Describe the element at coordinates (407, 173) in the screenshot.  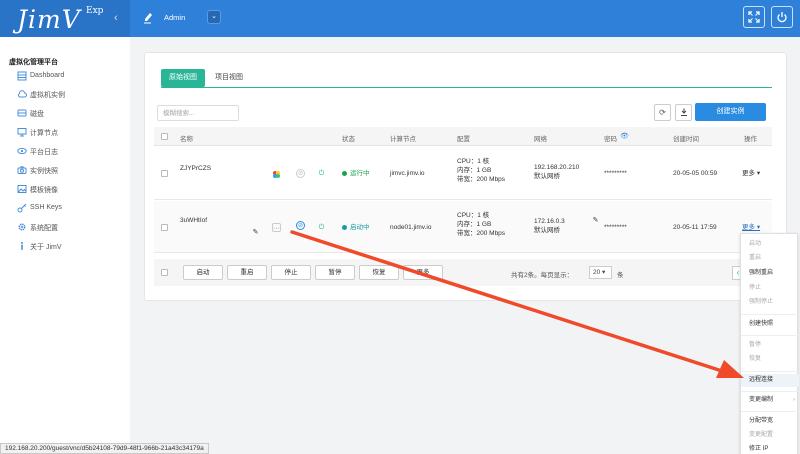
I see `instance-node: jimvc.jimv.io` at that location.